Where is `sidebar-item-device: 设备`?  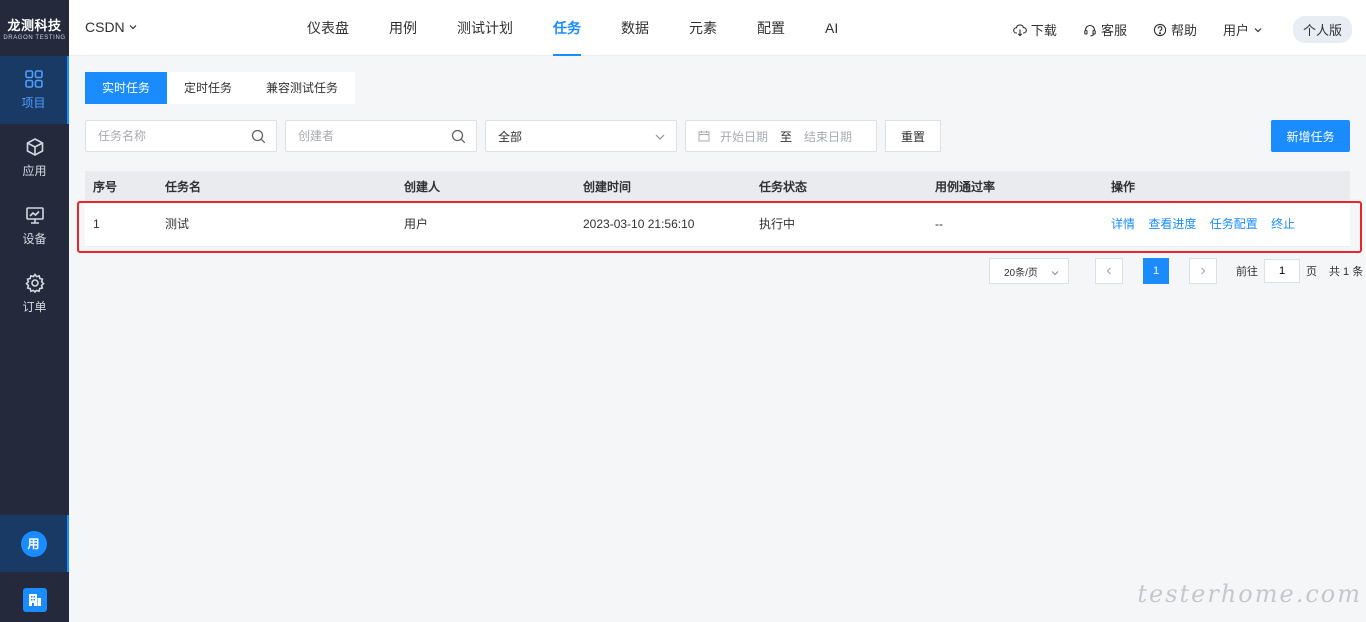
sidebar-item-device: 设备 is located at coordinates (34, 226).